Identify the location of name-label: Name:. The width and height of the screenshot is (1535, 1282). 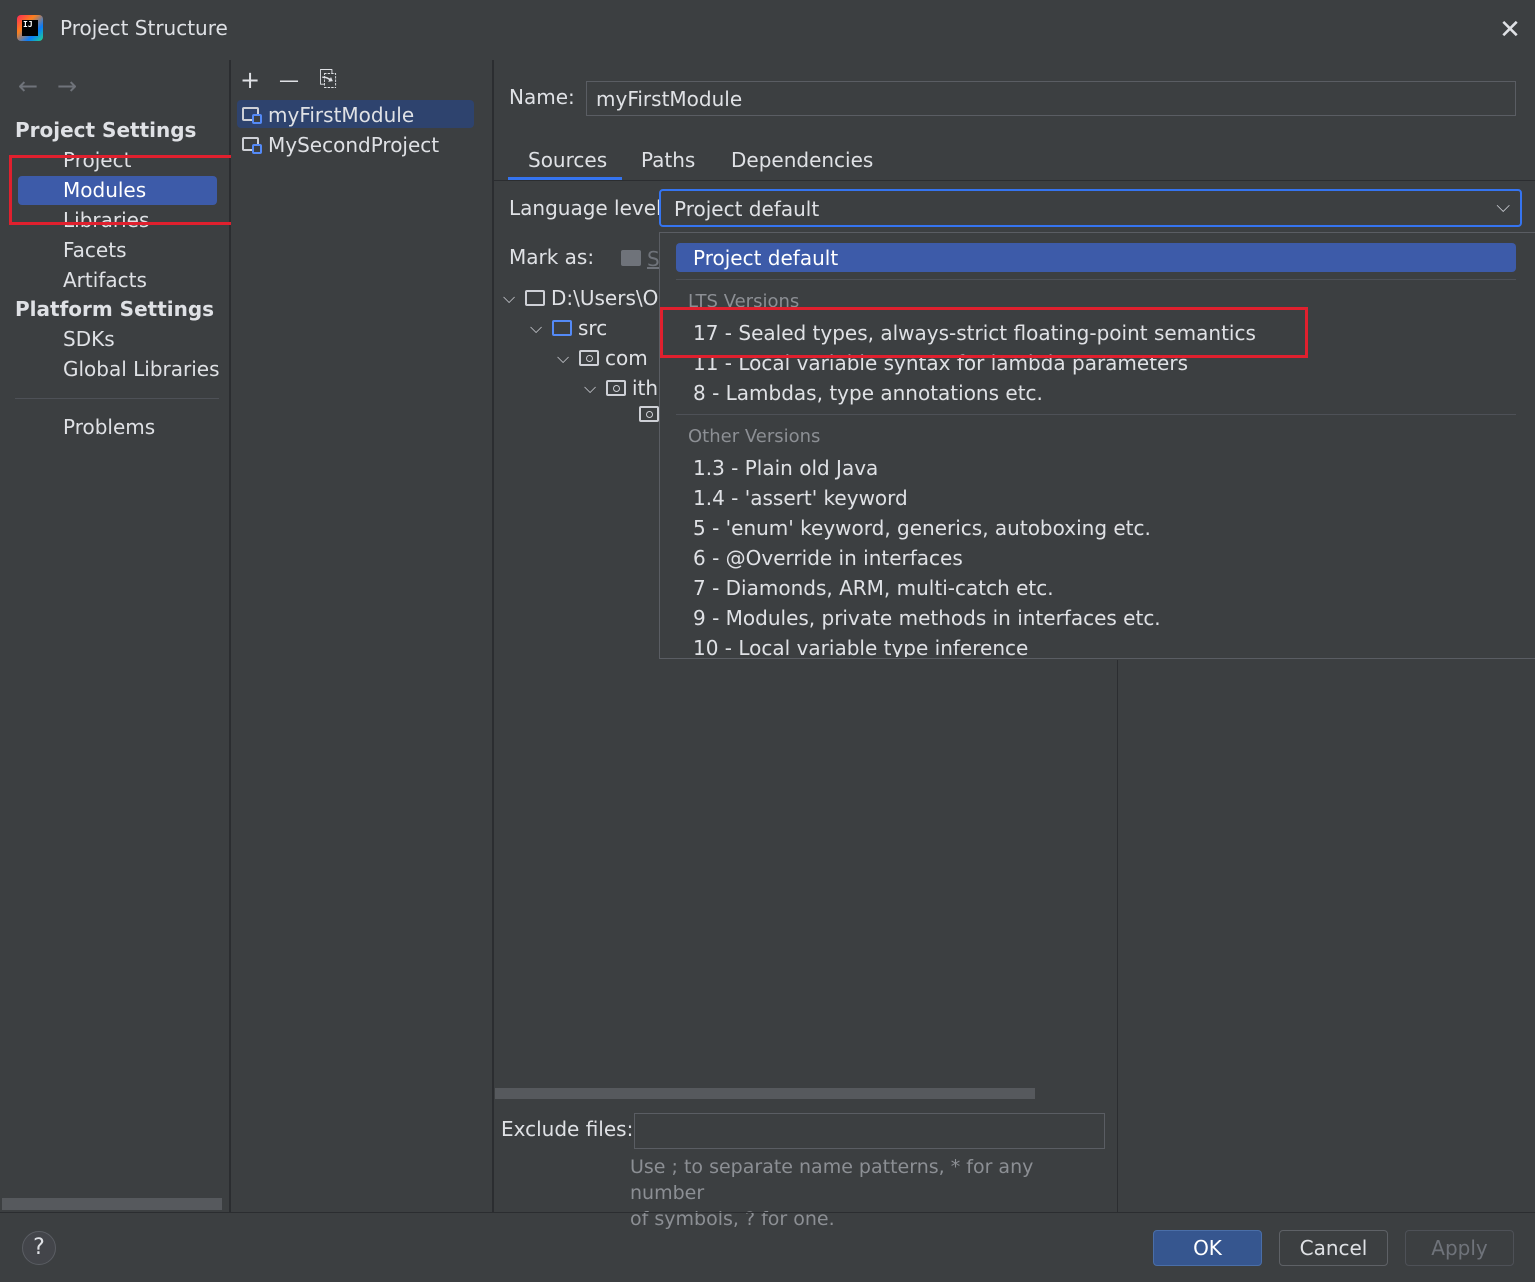
(542, 97).